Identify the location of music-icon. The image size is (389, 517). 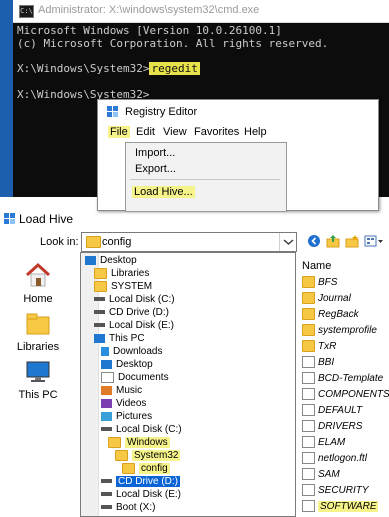
(106, 390).